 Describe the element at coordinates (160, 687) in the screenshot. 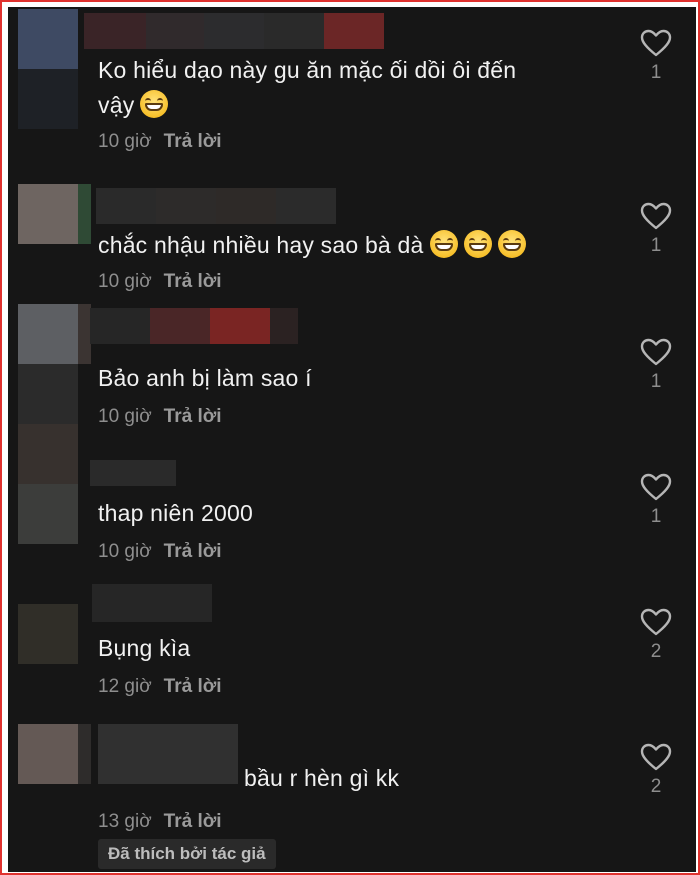

I see `comment-meta: 12 giờ Trả lời` at that location.